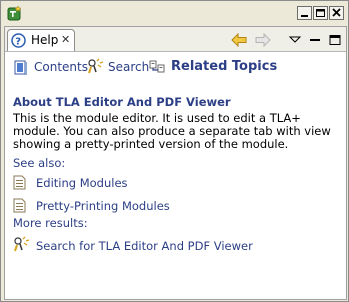 The height and width of the screenshot is (302, 349). I want to click on forward-arrow-icon, so click(263, 40).